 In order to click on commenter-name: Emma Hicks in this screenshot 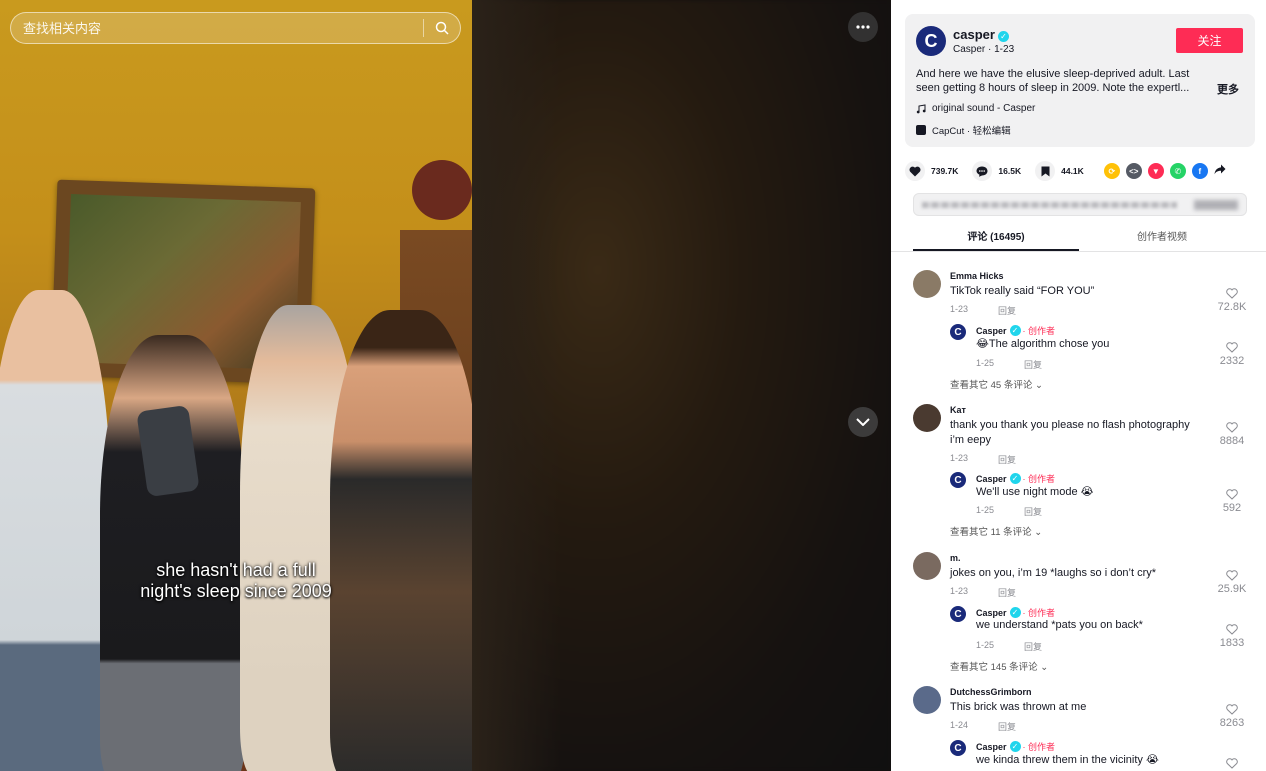, I will do `click(977, 276)`.